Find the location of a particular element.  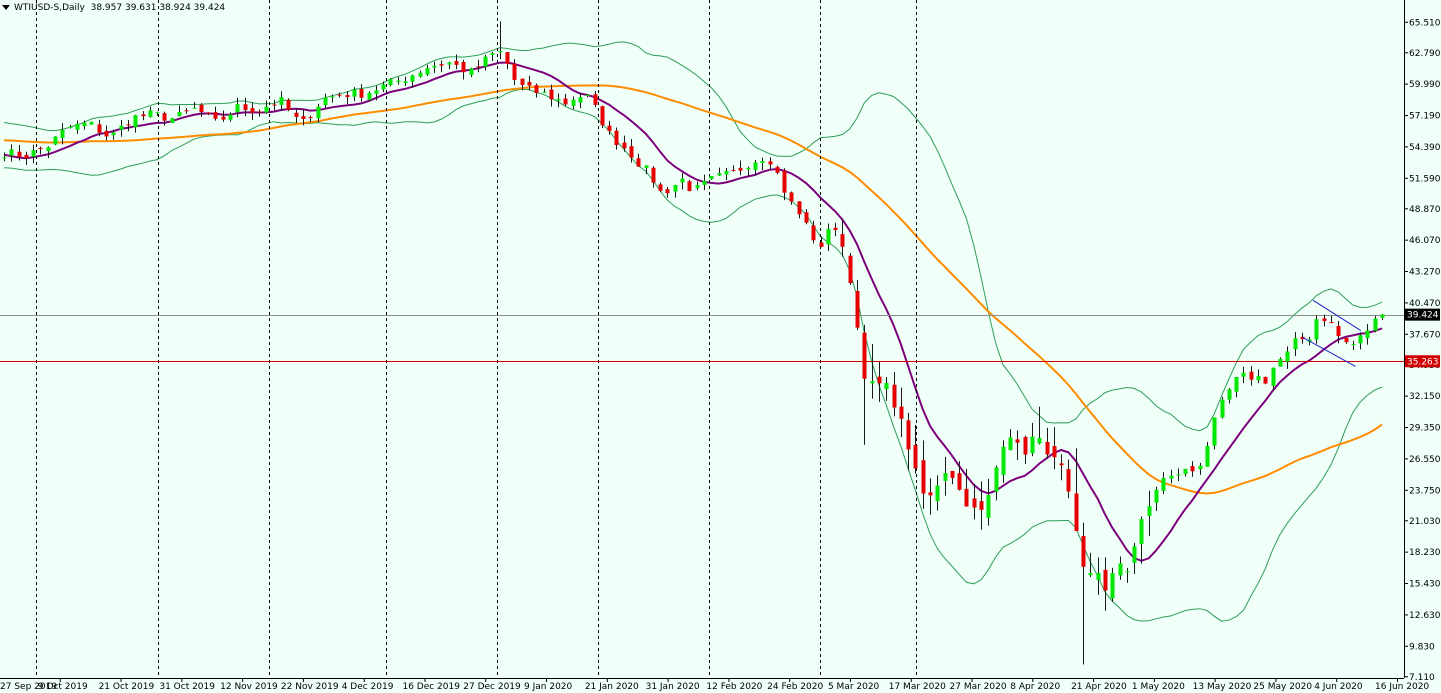

y-tick-label: 21.030 is located at coordinates (1425, 522).